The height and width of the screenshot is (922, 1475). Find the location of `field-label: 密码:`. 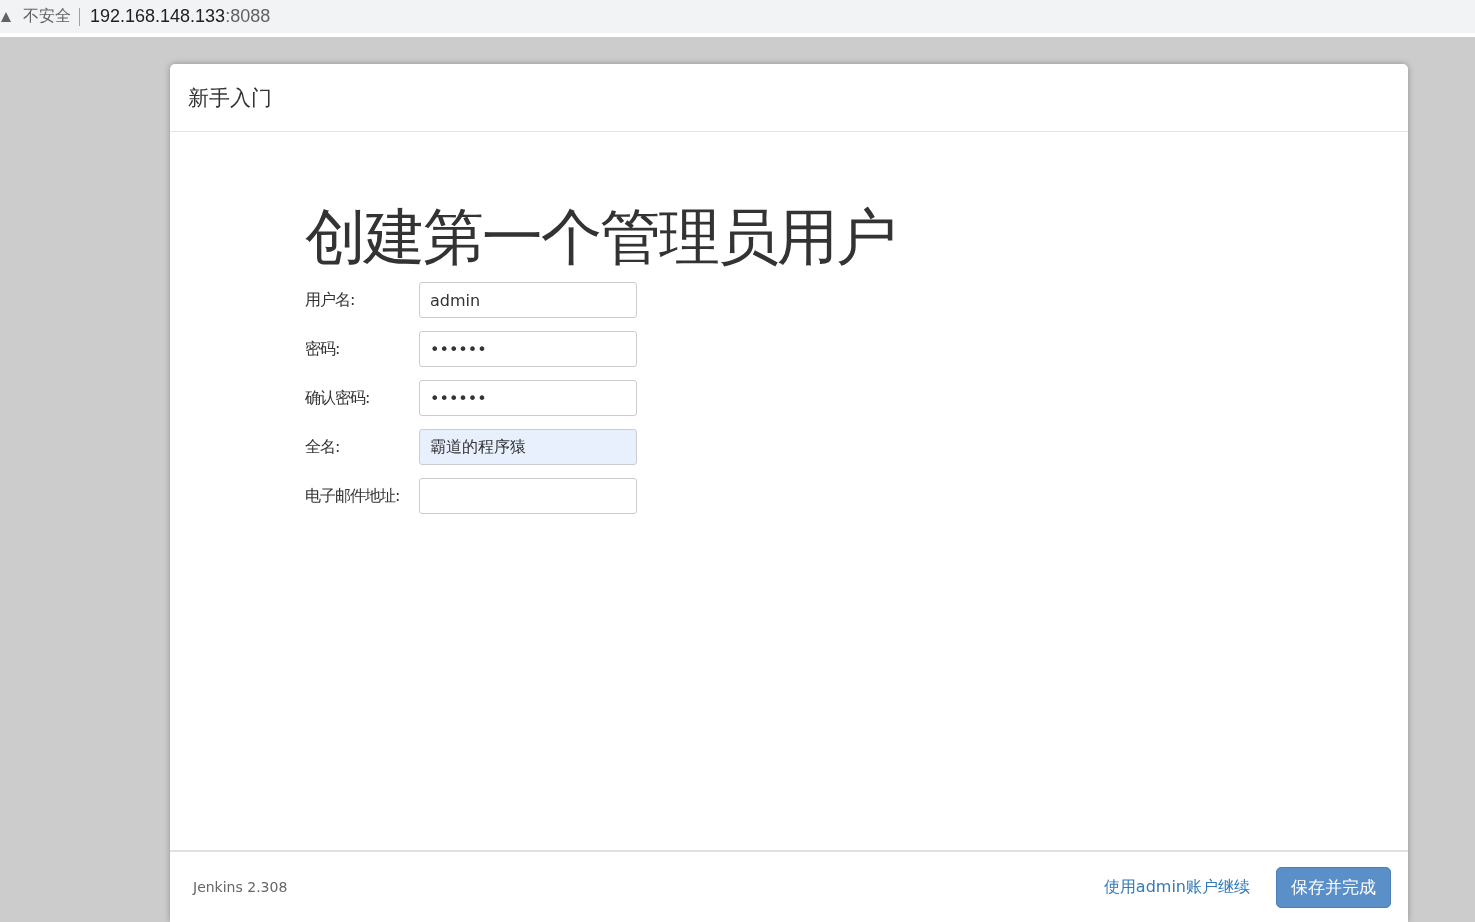

field-label: 密码: is located at coordinates (323, 349).